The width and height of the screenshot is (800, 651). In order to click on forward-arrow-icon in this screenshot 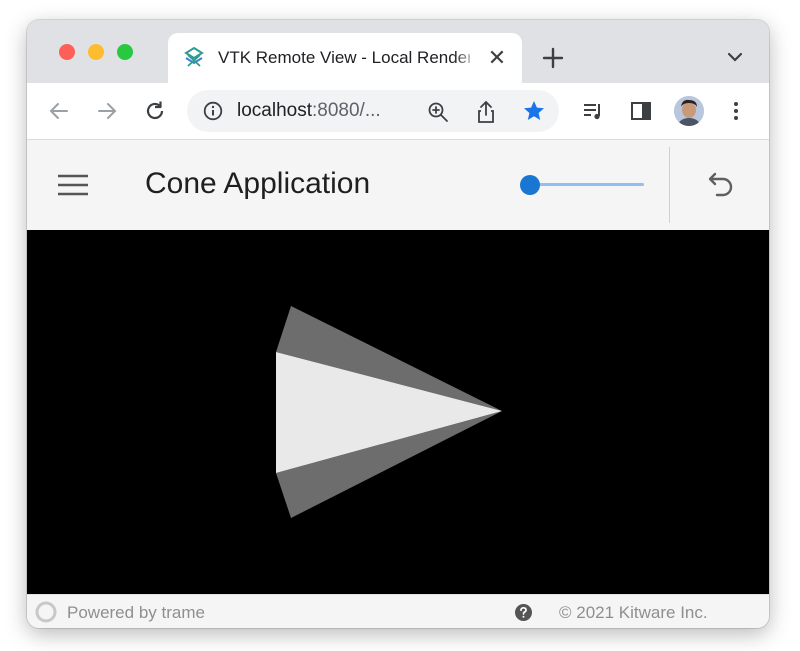, I will do `click(107, 111)`.